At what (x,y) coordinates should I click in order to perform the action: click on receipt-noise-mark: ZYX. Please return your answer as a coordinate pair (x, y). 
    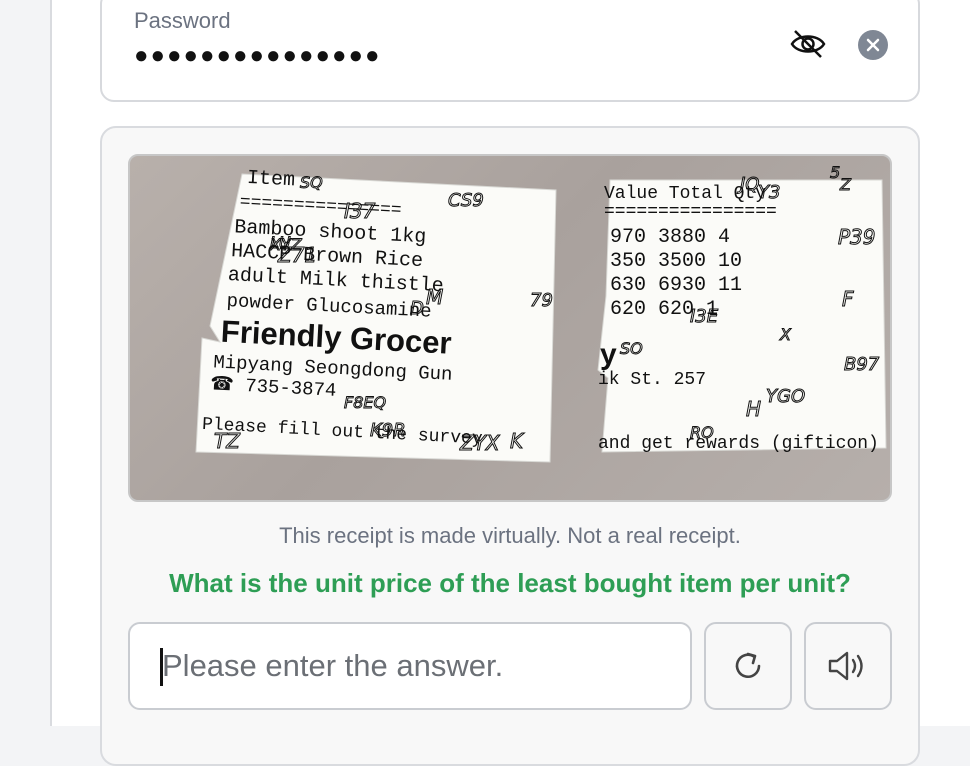
    Looking at the image, I should click on (480, 443).